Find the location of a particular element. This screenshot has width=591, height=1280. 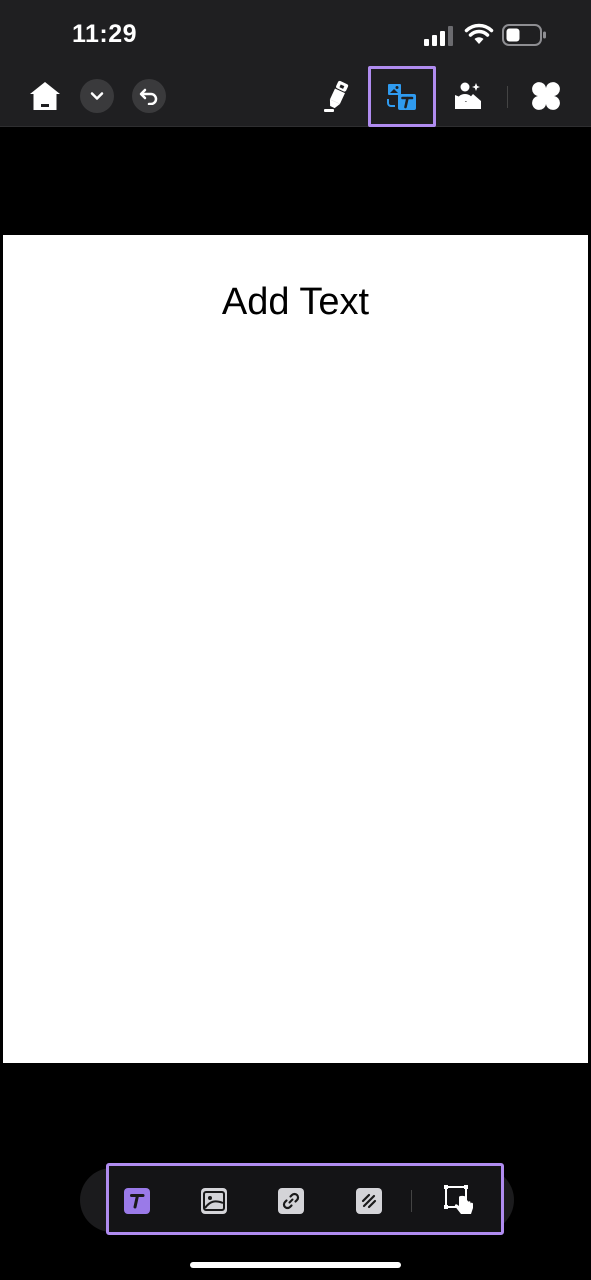

highlight-tool-button is located at coordinates (337, 96).